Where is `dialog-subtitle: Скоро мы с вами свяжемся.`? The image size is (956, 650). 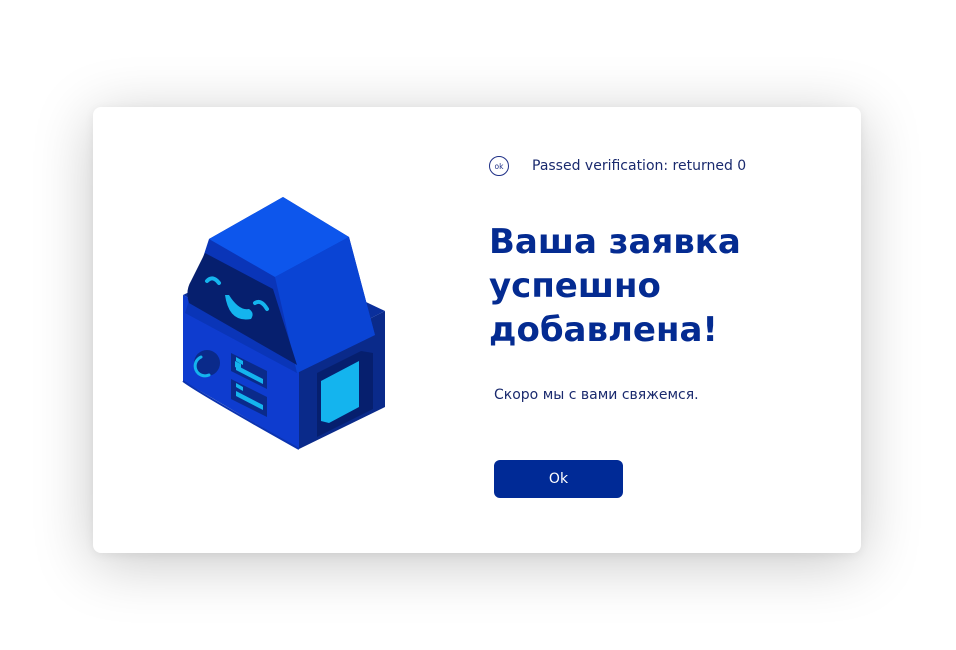 dialog-subtitle: Скоро мы с вами свяжемся. is located at coordinates (596, 395).